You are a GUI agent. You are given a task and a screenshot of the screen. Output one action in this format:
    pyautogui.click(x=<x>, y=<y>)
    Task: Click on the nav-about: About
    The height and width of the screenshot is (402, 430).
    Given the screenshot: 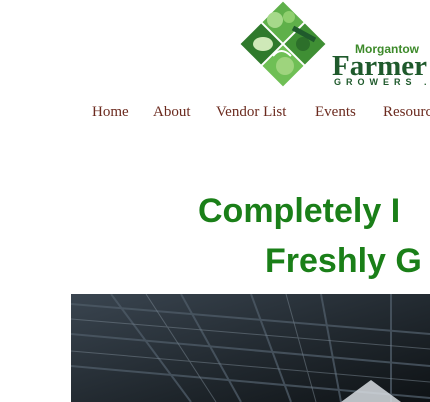 What is the action you would take?
    pyautogui.click(x=172, y=112)
    